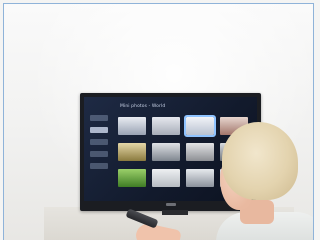 The width and height of the screenshot is (320, 240). I want to click on woman-hair, so click(260, 161).